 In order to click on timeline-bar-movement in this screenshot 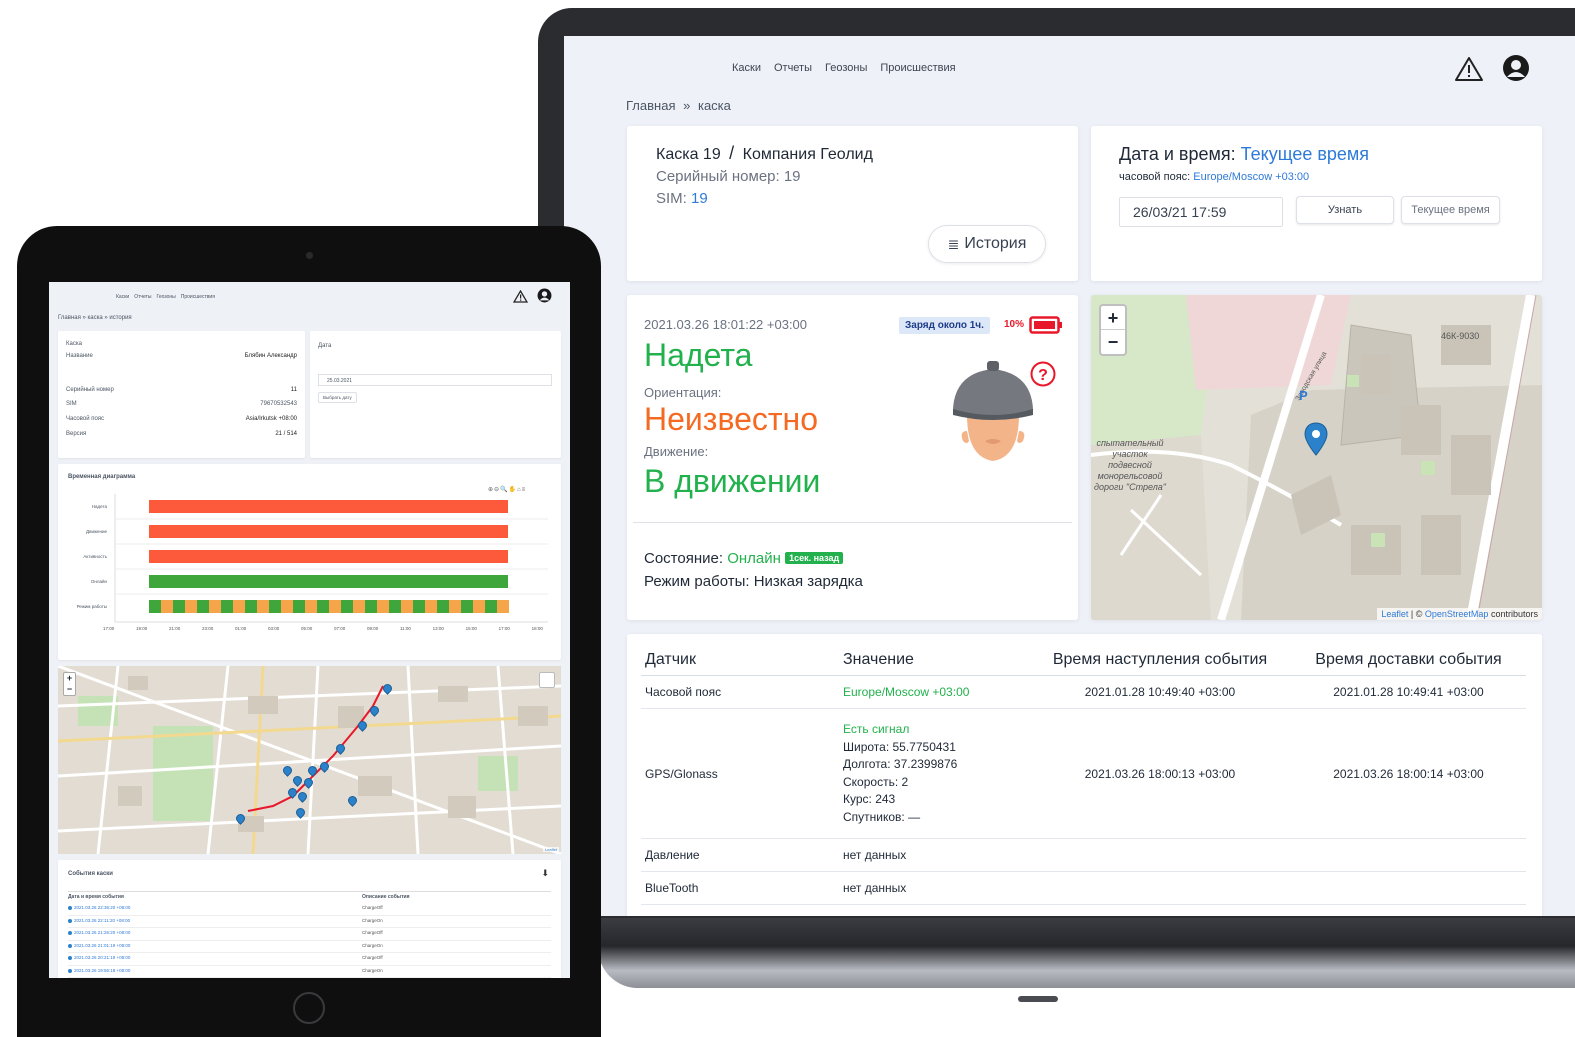, I will do `click(328, 531)`.